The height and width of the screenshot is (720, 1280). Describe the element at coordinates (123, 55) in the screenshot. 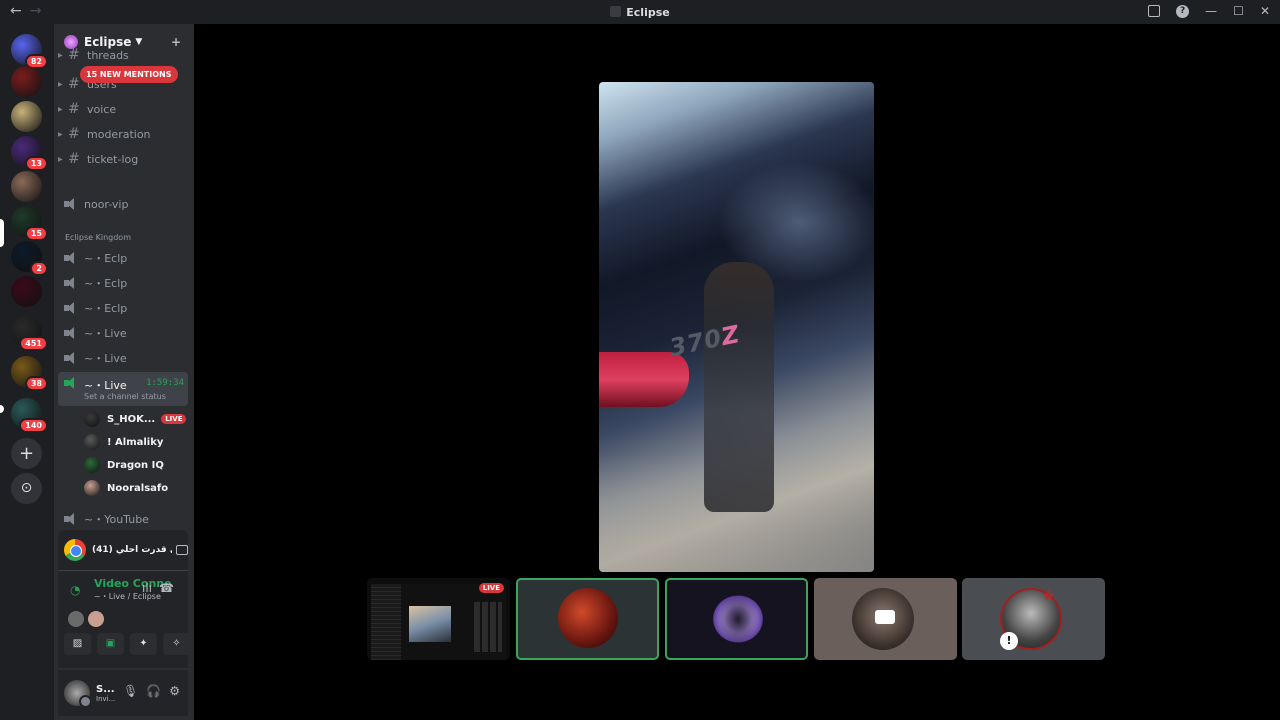

I see `text-channel: ▶ # threads` at that location.